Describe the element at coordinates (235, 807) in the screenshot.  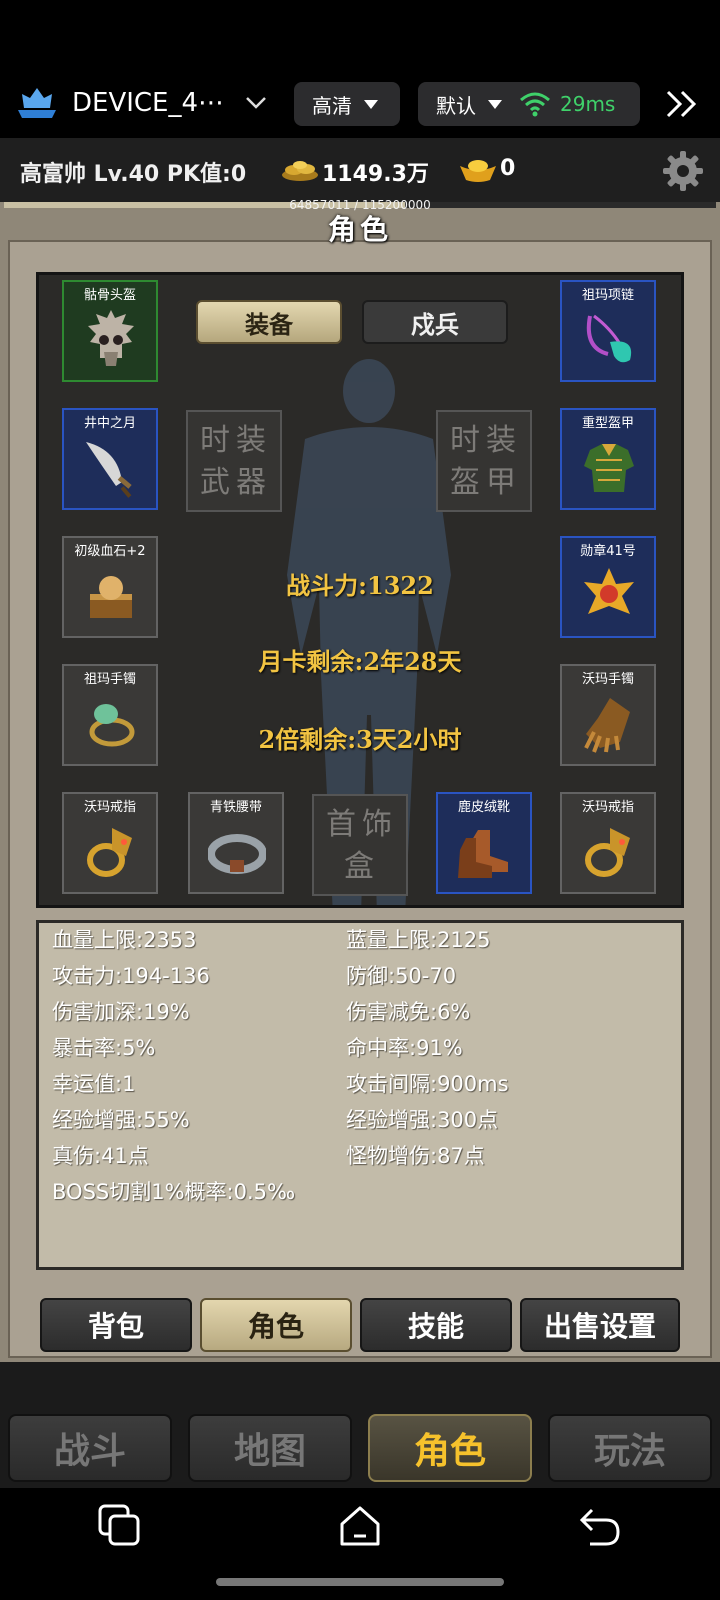
I see `slot-belt-label: 青铁腰带` at that location.